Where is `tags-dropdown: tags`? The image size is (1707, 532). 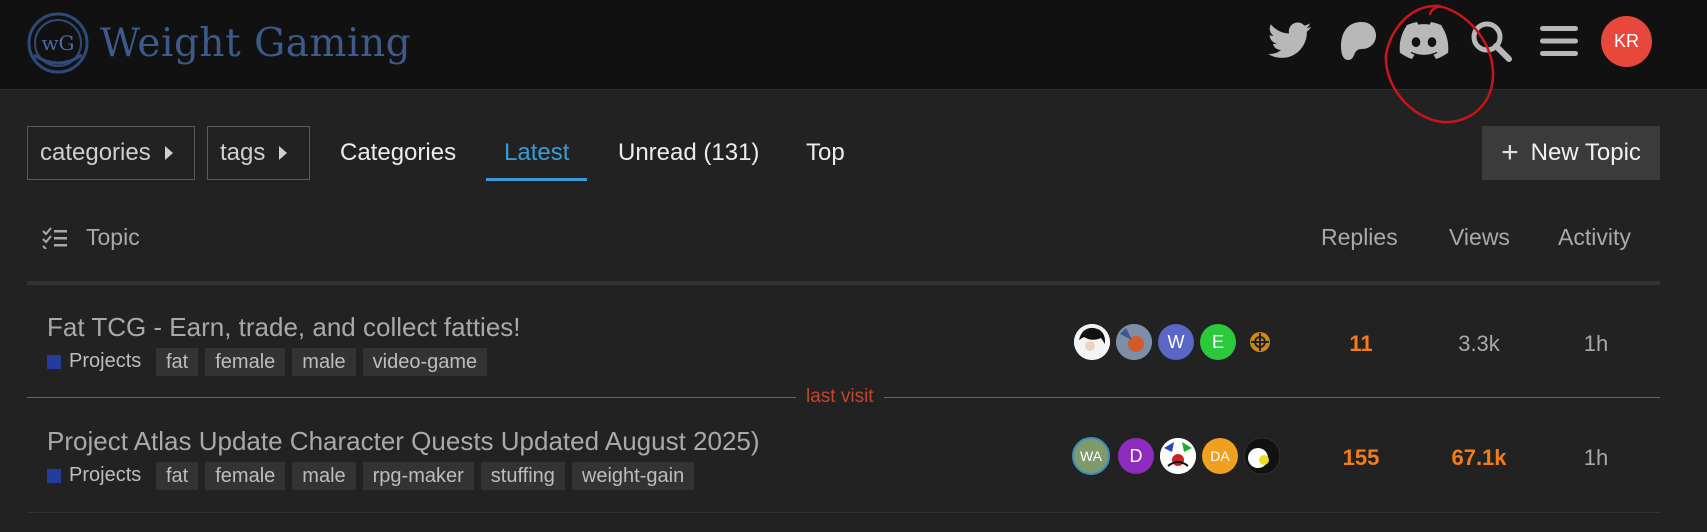
tags-dropdown: tags is located at coordinates (258, 153).